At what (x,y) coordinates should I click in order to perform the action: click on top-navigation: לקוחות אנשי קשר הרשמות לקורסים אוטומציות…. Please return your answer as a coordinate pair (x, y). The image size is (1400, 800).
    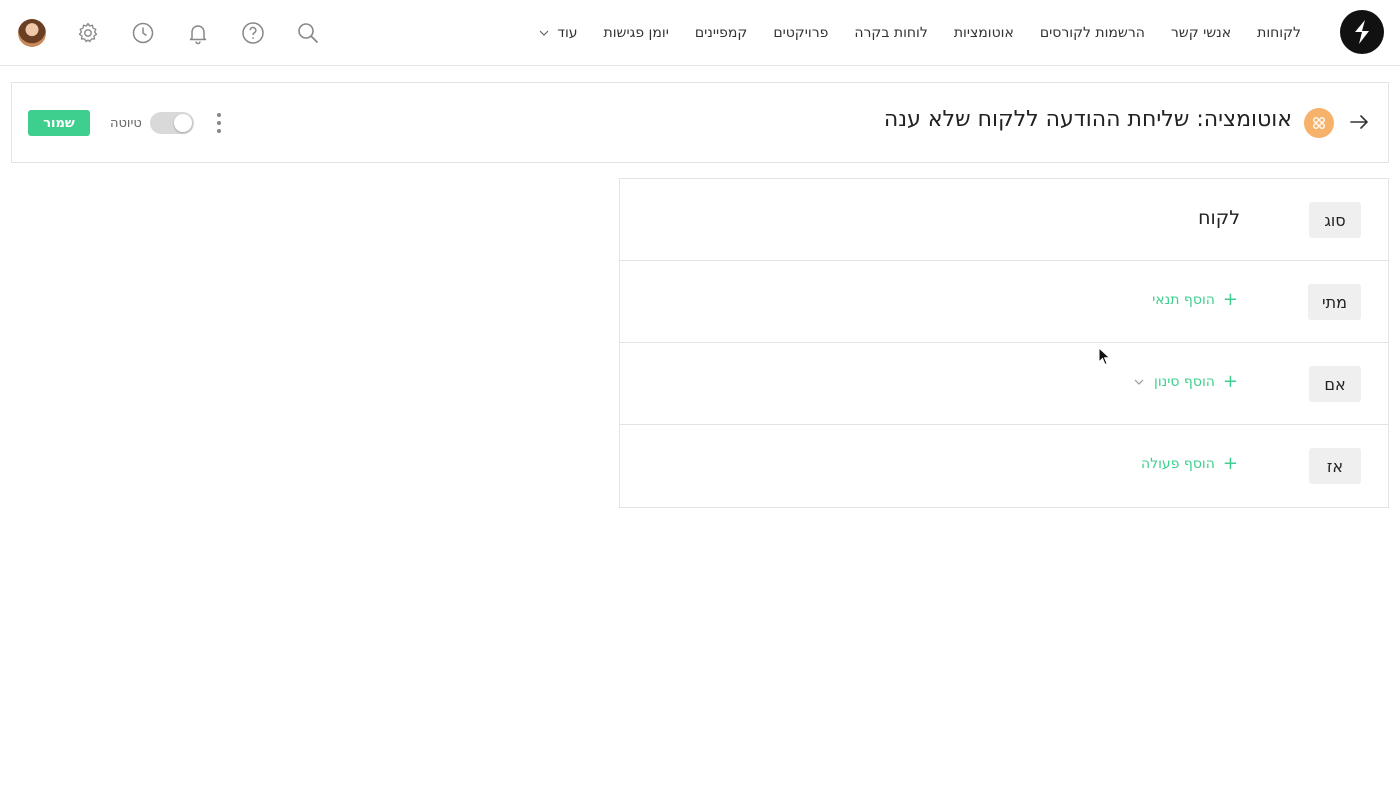
    Looking at the image, I should click on (700, 33).